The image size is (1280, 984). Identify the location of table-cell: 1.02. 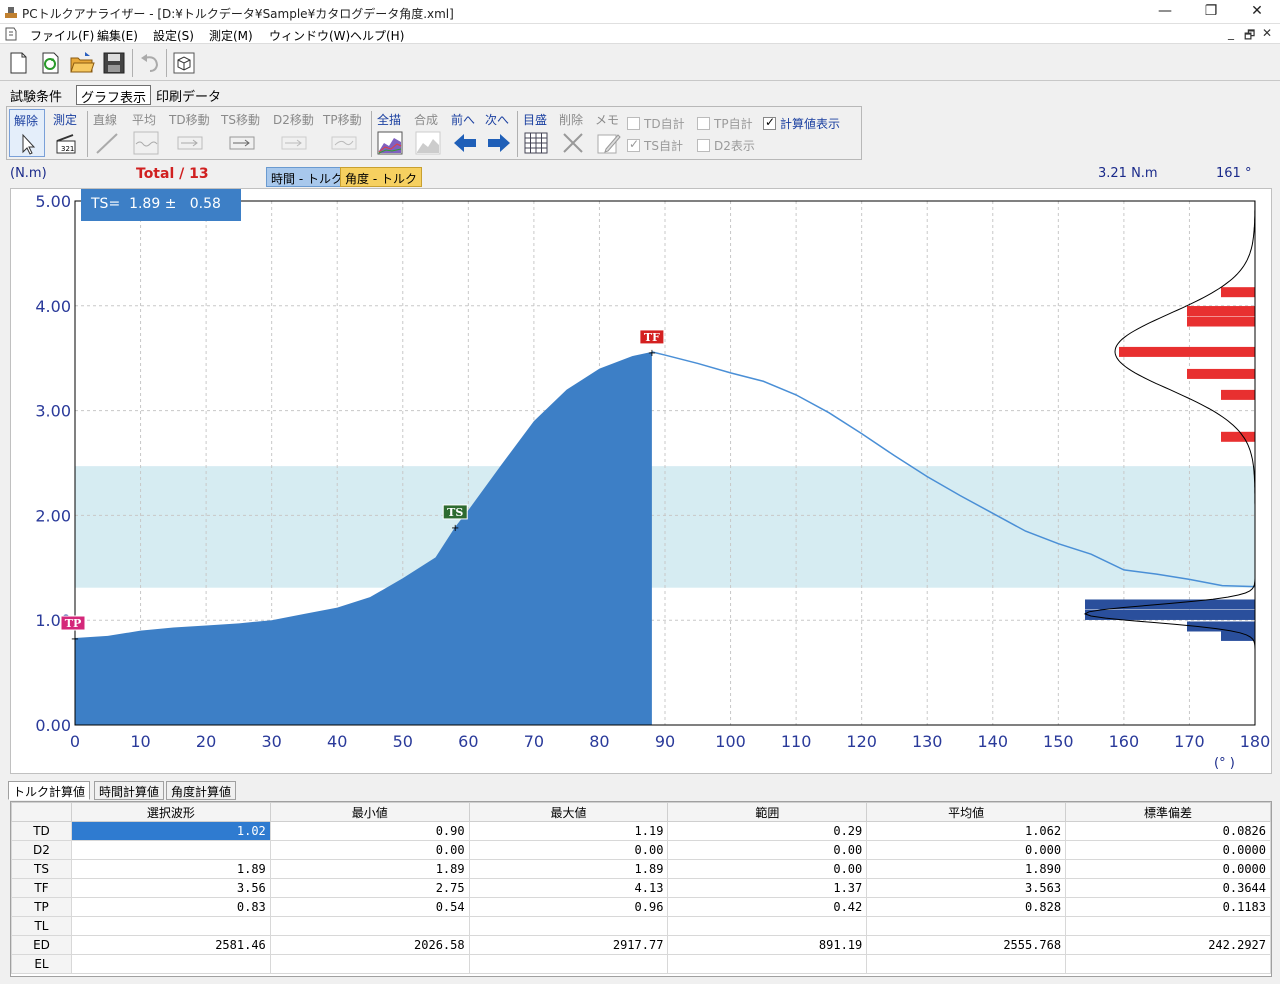
(170, 831).